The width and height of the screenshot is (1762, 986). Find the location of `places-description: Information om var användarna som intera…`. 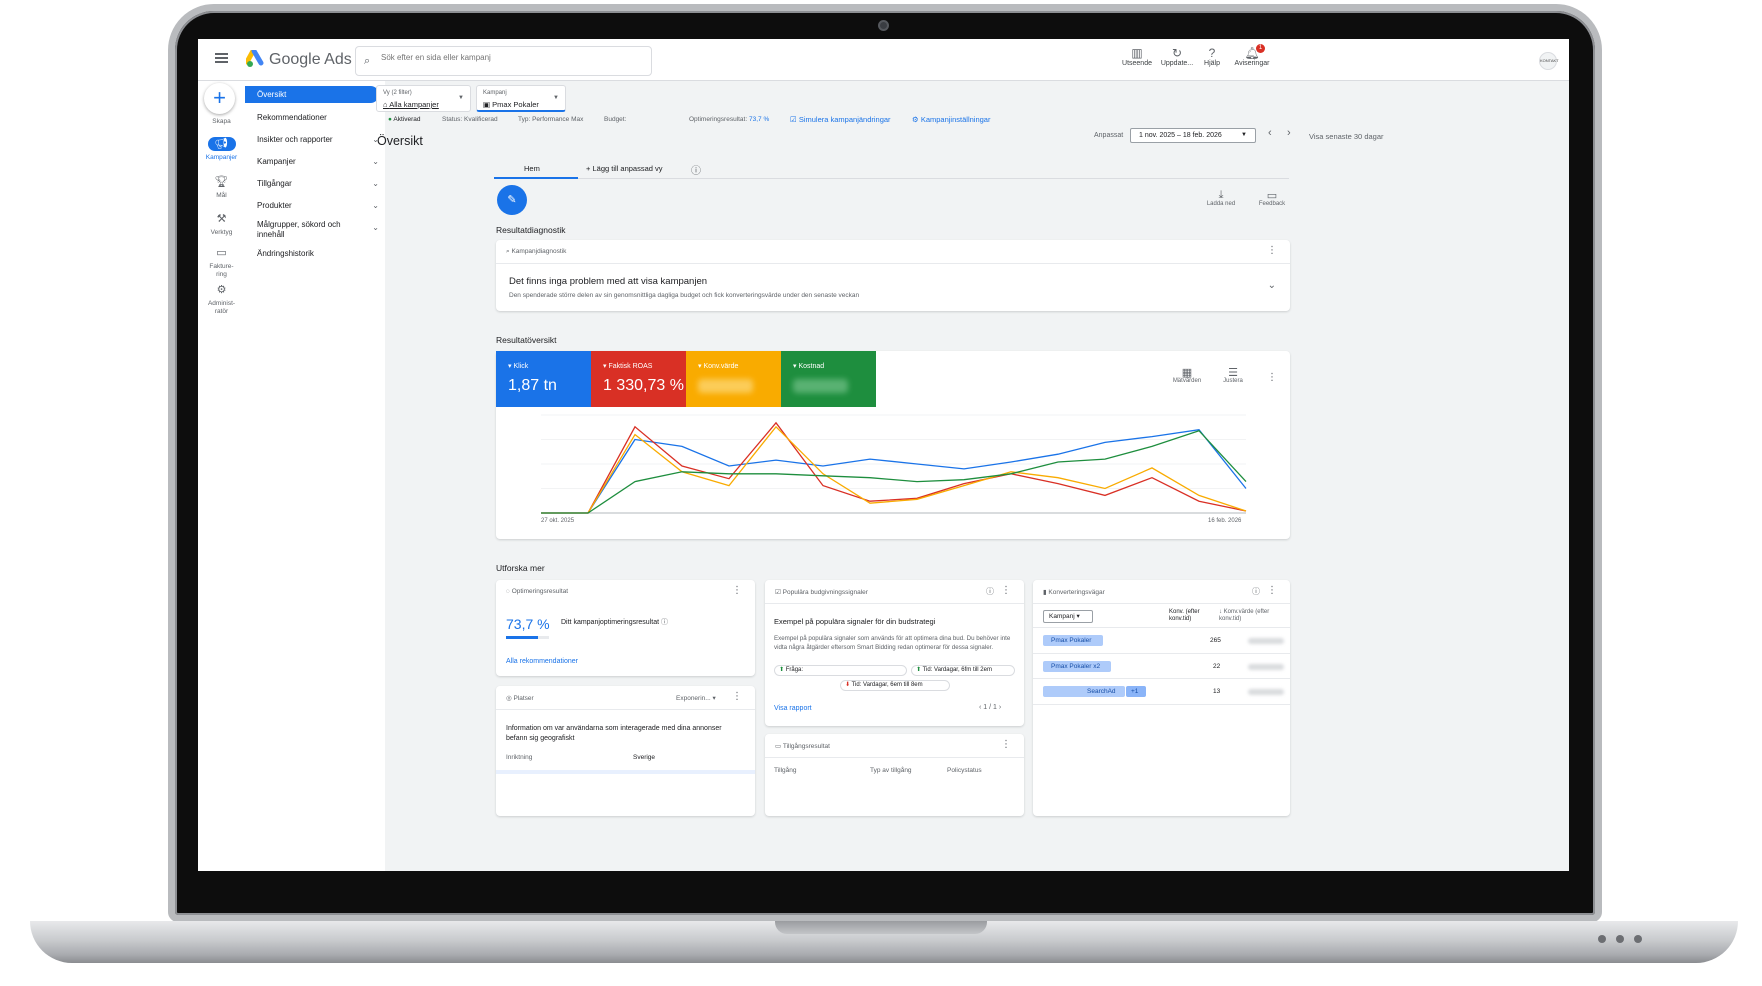

places-description: Information om var användarna som intera… is located at coordinates (614, 733).